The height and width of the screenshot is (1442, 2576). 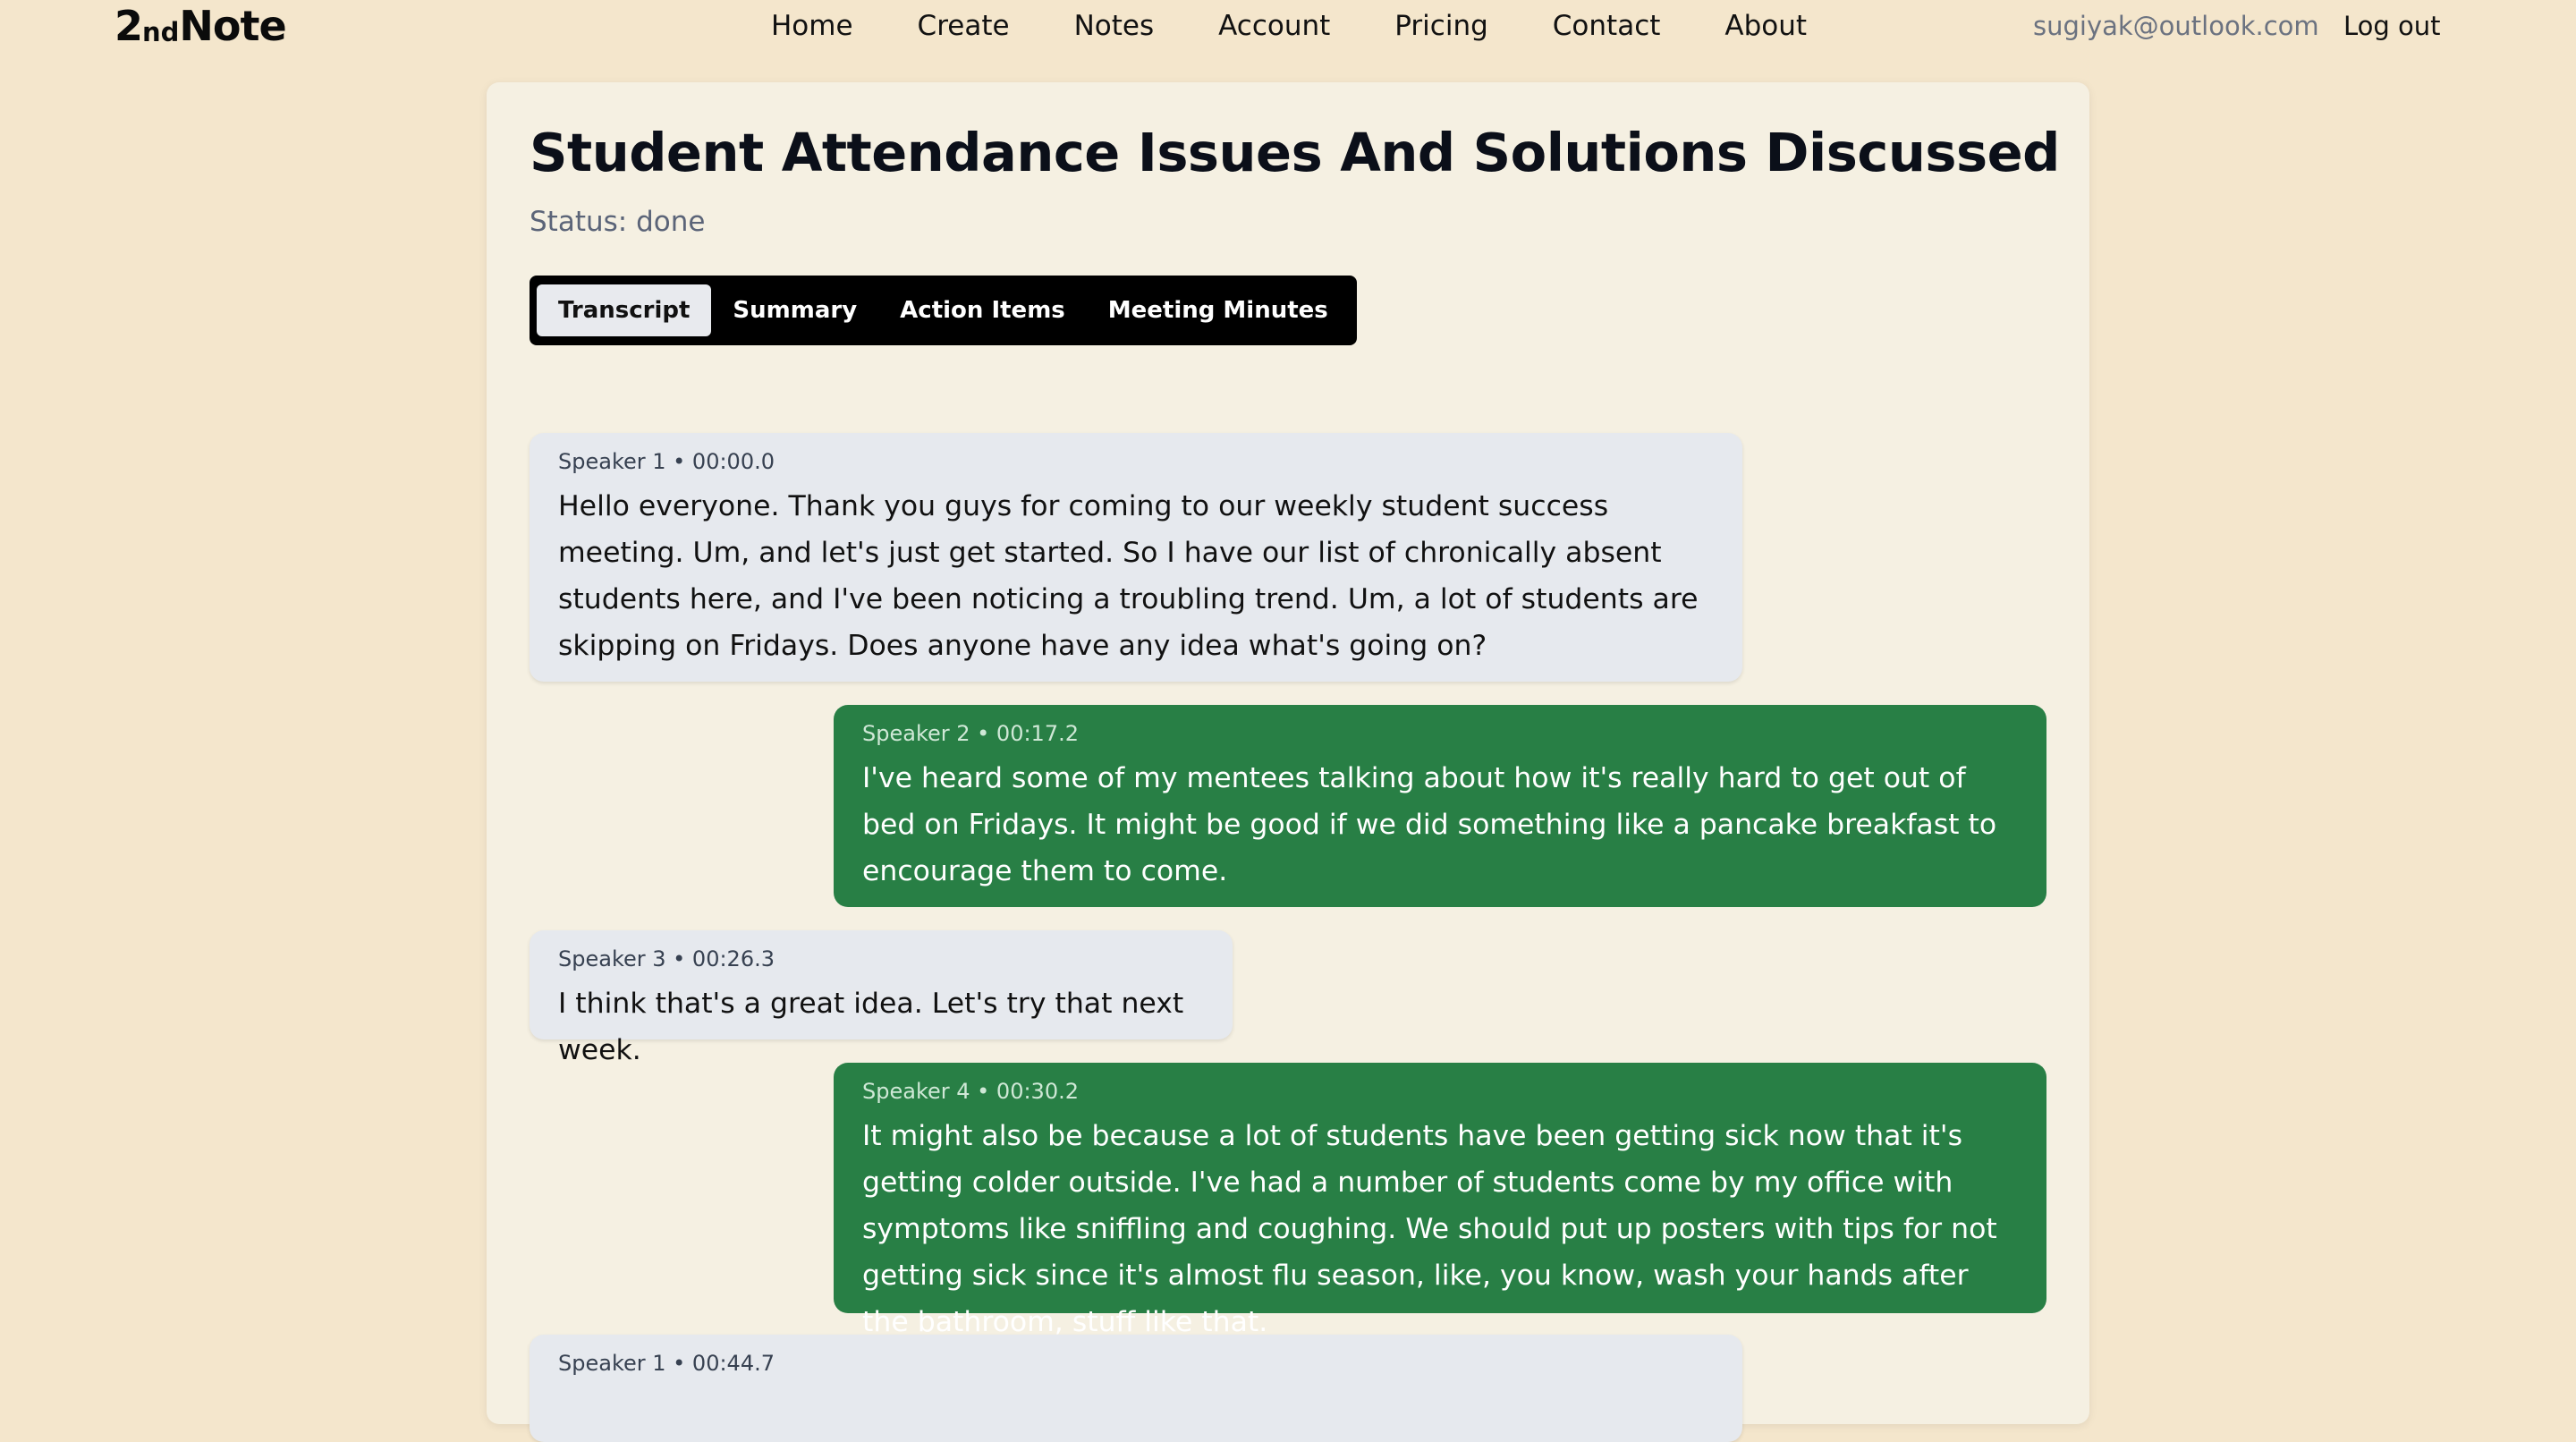 I want to click on logo-main: 2, so click(x=128, y=26).